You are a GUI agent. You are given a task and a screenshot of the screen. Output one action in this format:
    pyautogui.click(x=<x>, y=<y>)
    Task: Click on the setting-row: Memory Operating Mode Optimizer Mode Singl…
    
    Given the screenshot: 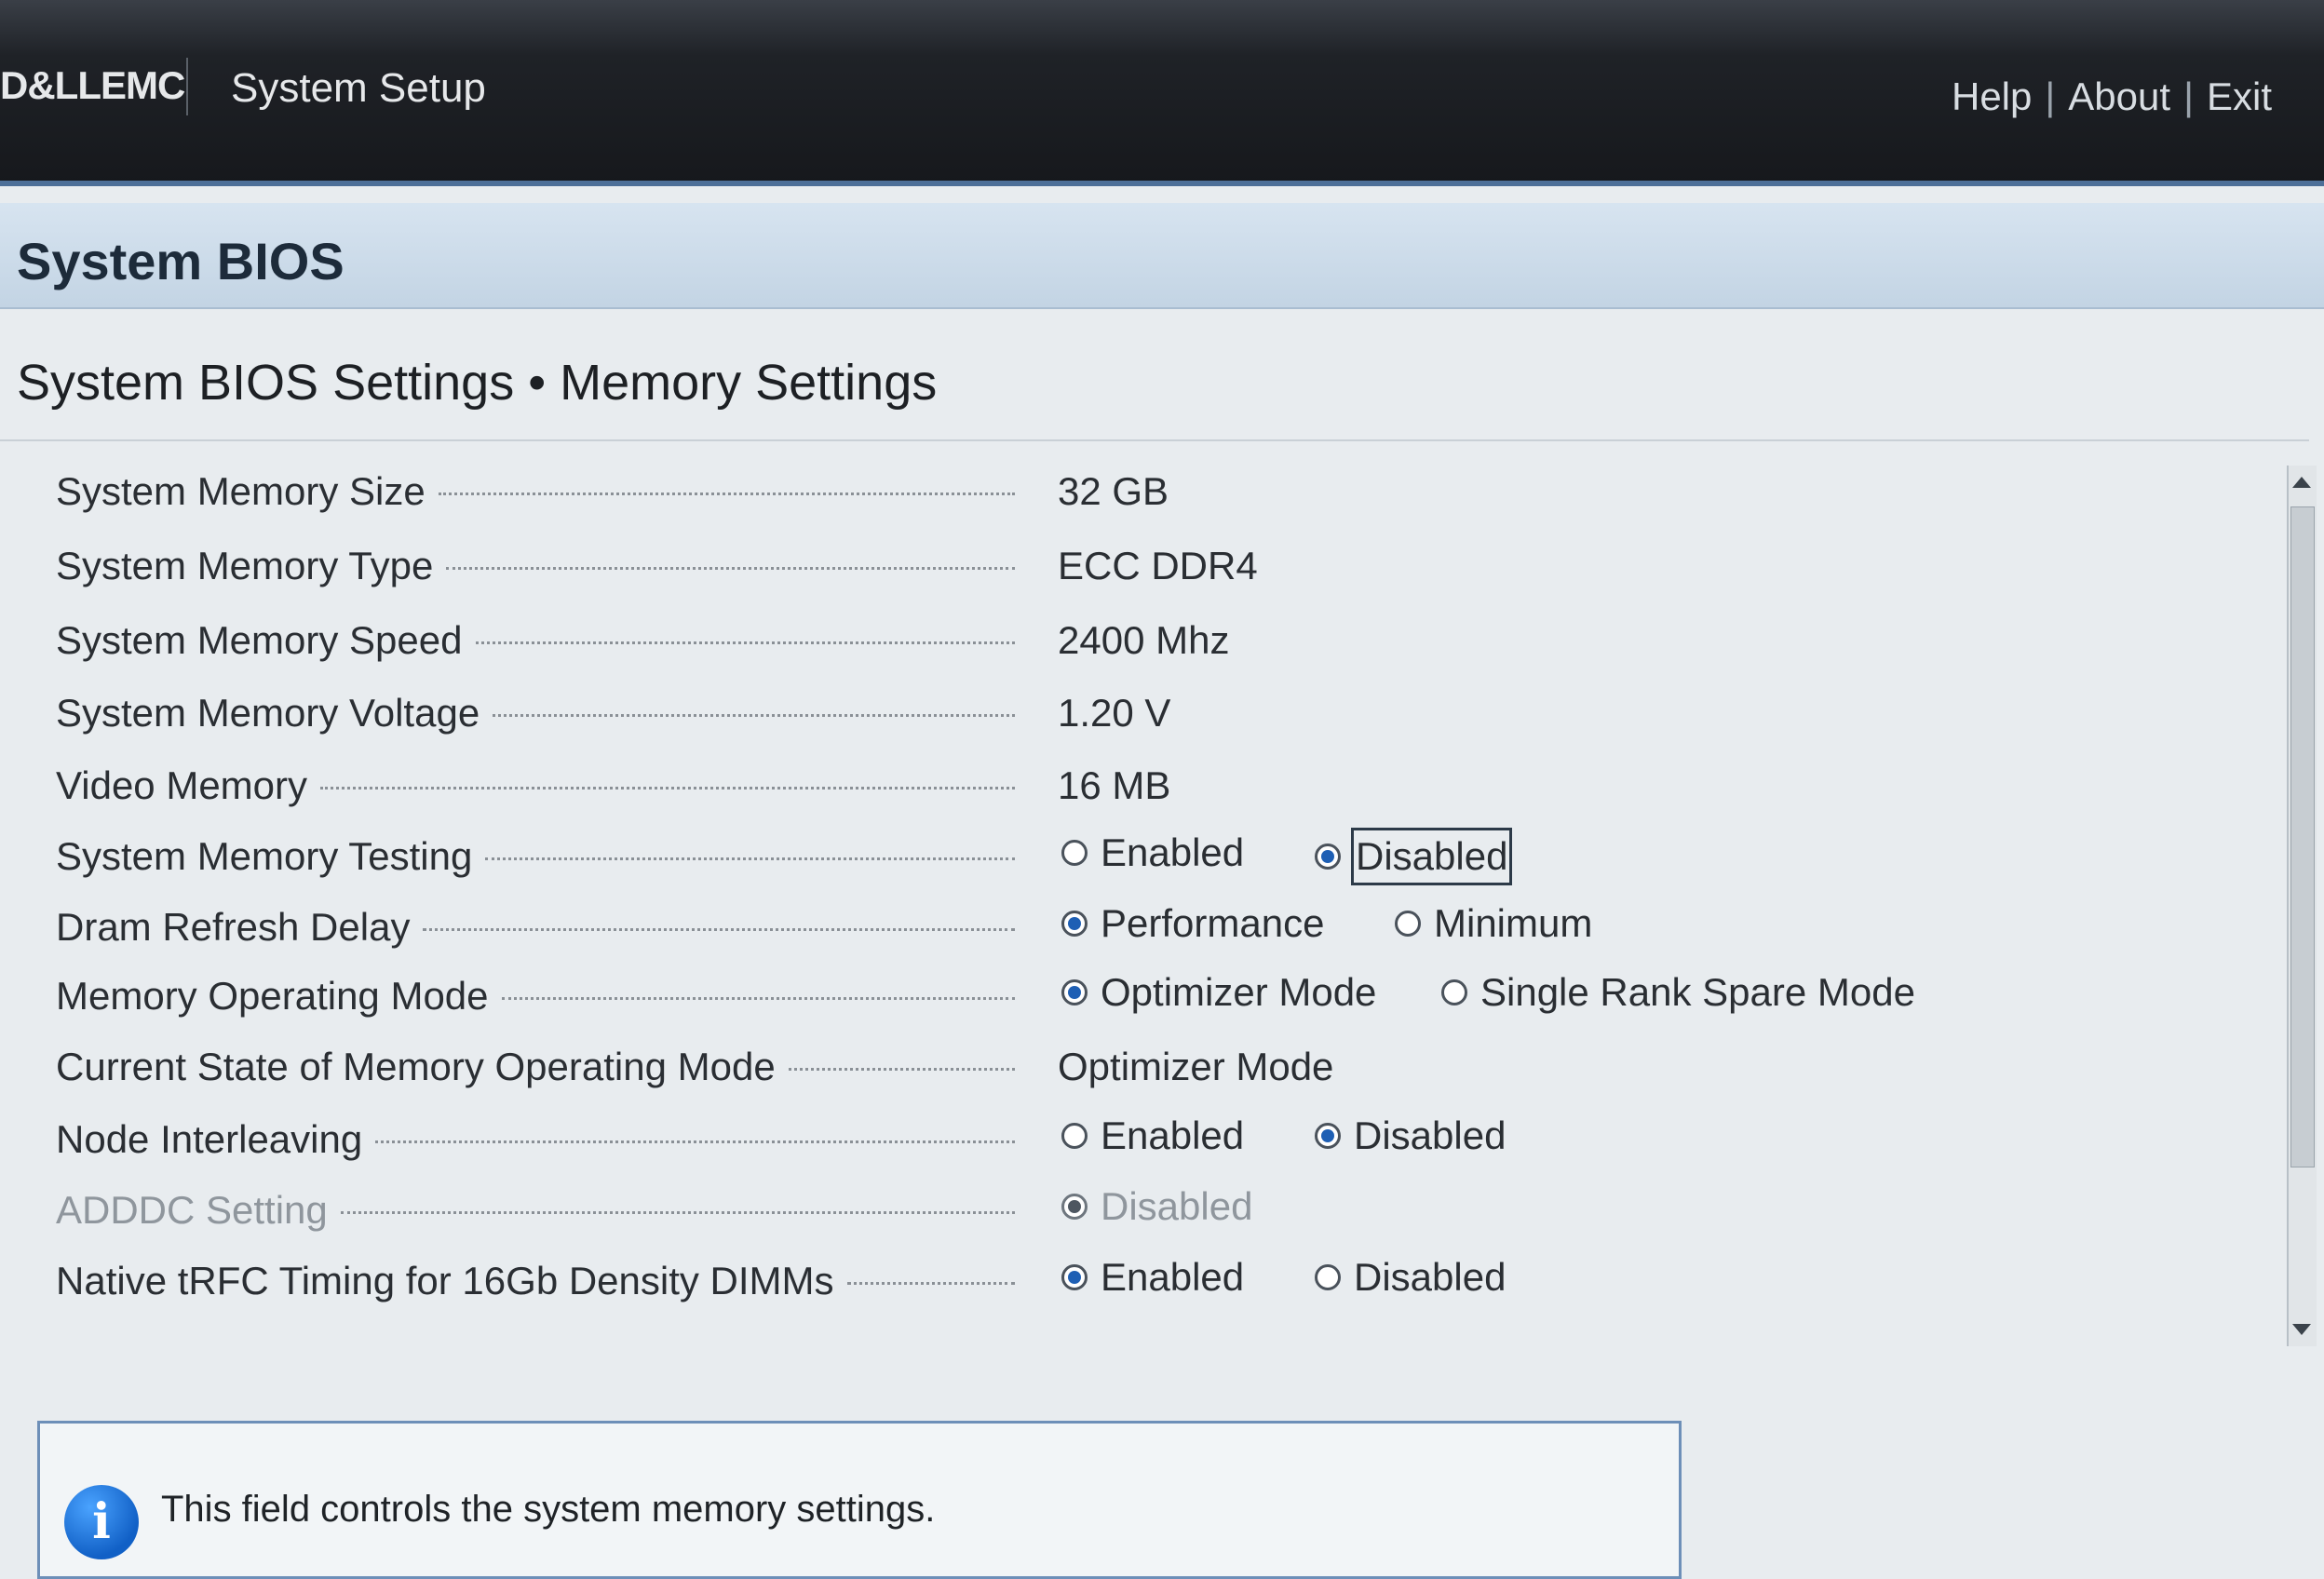 What is the action you would take?
    pyautogui.click(x=1136, y=999)
    